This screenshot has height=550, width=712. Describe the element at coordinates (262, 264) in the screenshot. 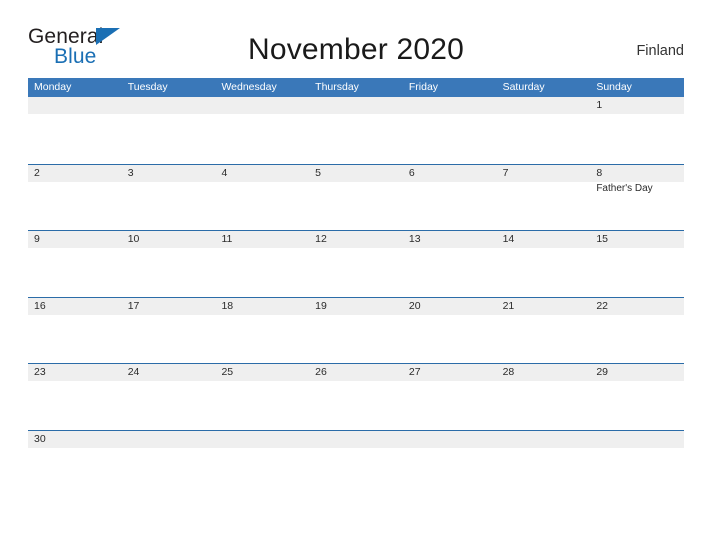

I see `day-cell: 11` at that location.